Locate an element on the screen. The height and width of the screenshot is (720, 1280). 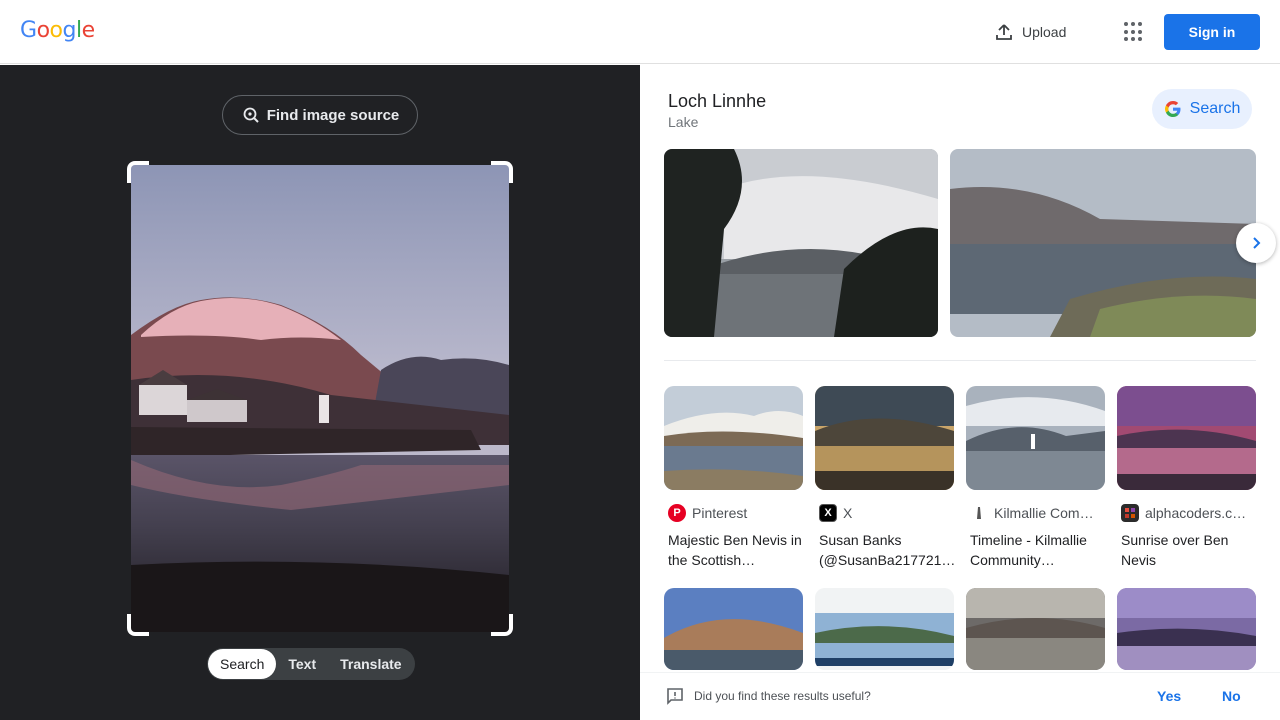
feedback-question: Did you find these results useful? is located at coordinates (782, 696).